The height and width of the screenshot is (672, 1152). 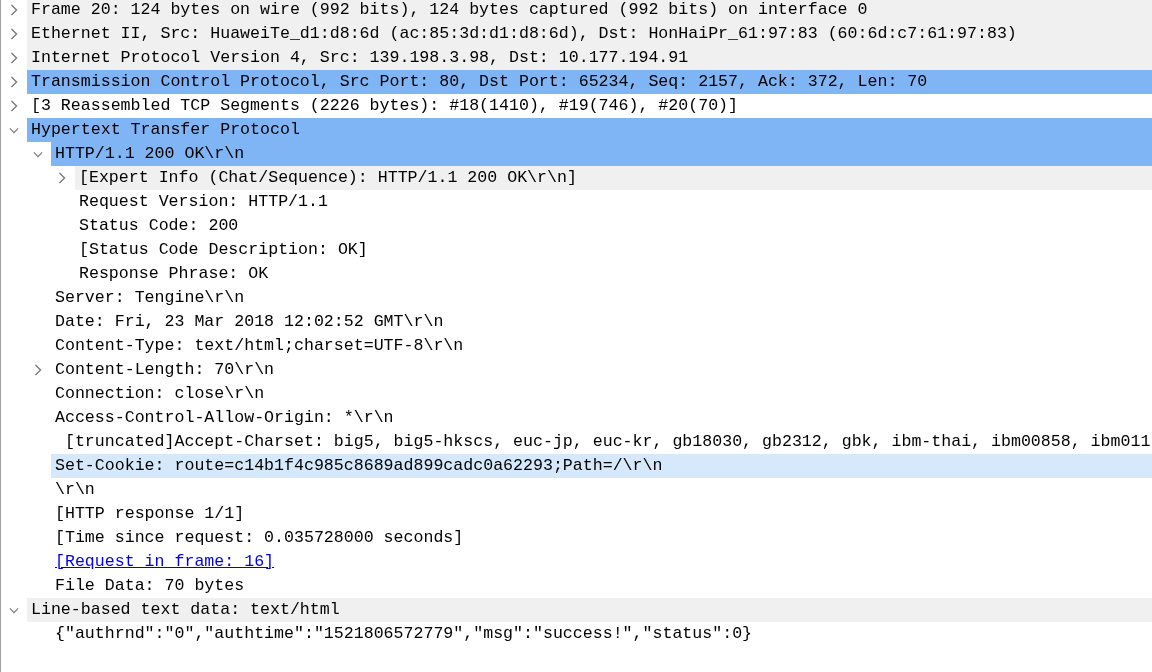 I want to click on field-text: HTTP/1.1 200 OK\r\n, so click(x=150, y=154).